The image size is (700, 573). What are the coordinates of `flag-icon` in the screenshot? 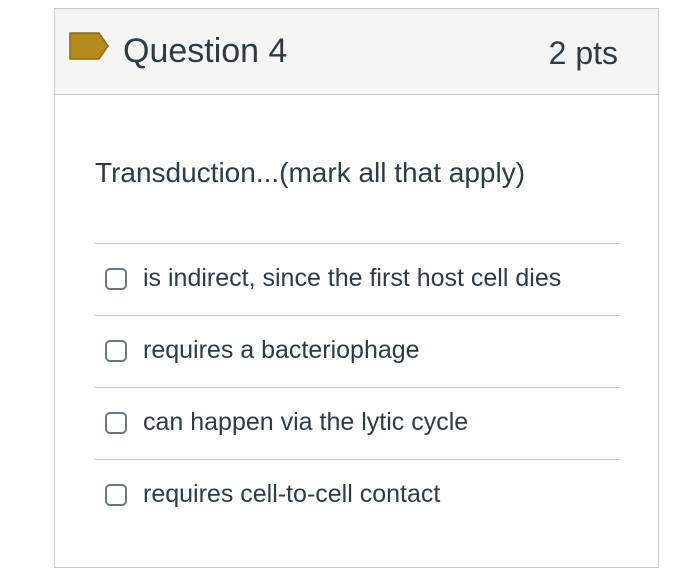 It's located at (89, 46).